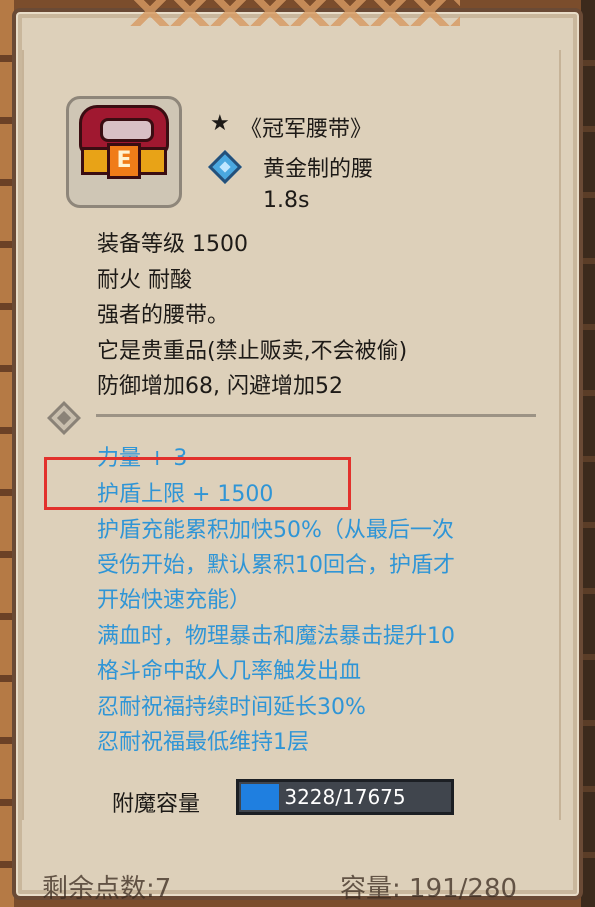 The height and width of the screenshot is (907, 595). What do you see at coordinates (316, 415) in the screenshot?
I see `separator-line` at bounding box center [316, 415].